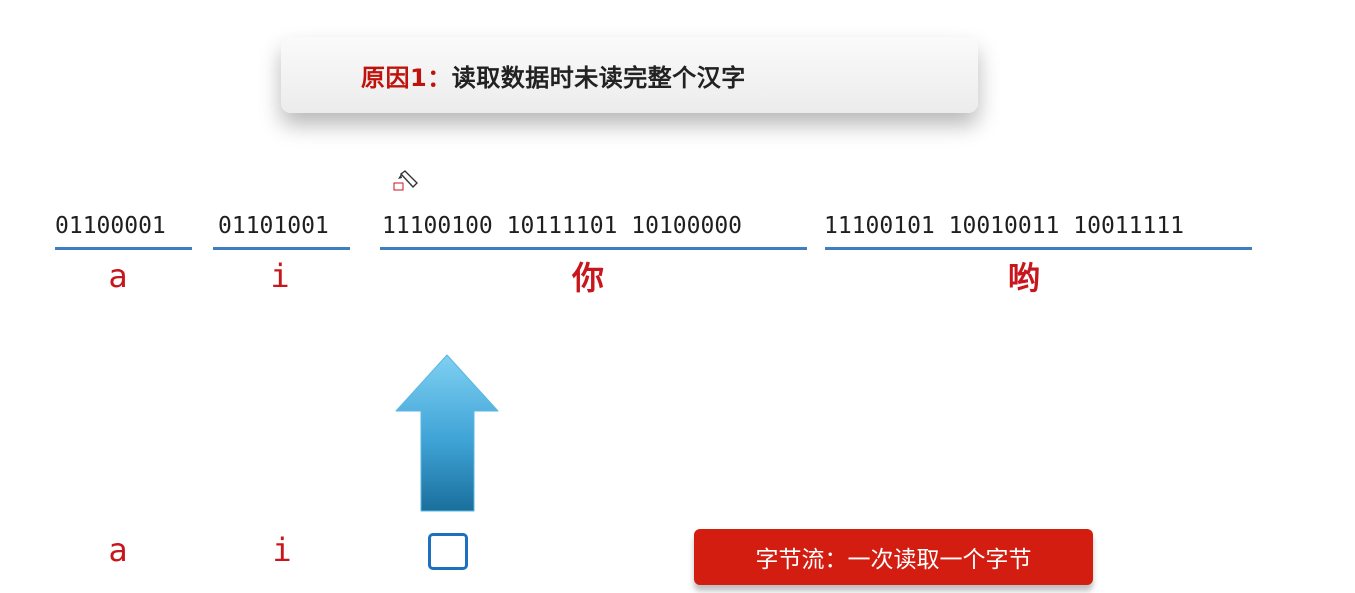  I want to click on underline-yo, so click(1038, 248).